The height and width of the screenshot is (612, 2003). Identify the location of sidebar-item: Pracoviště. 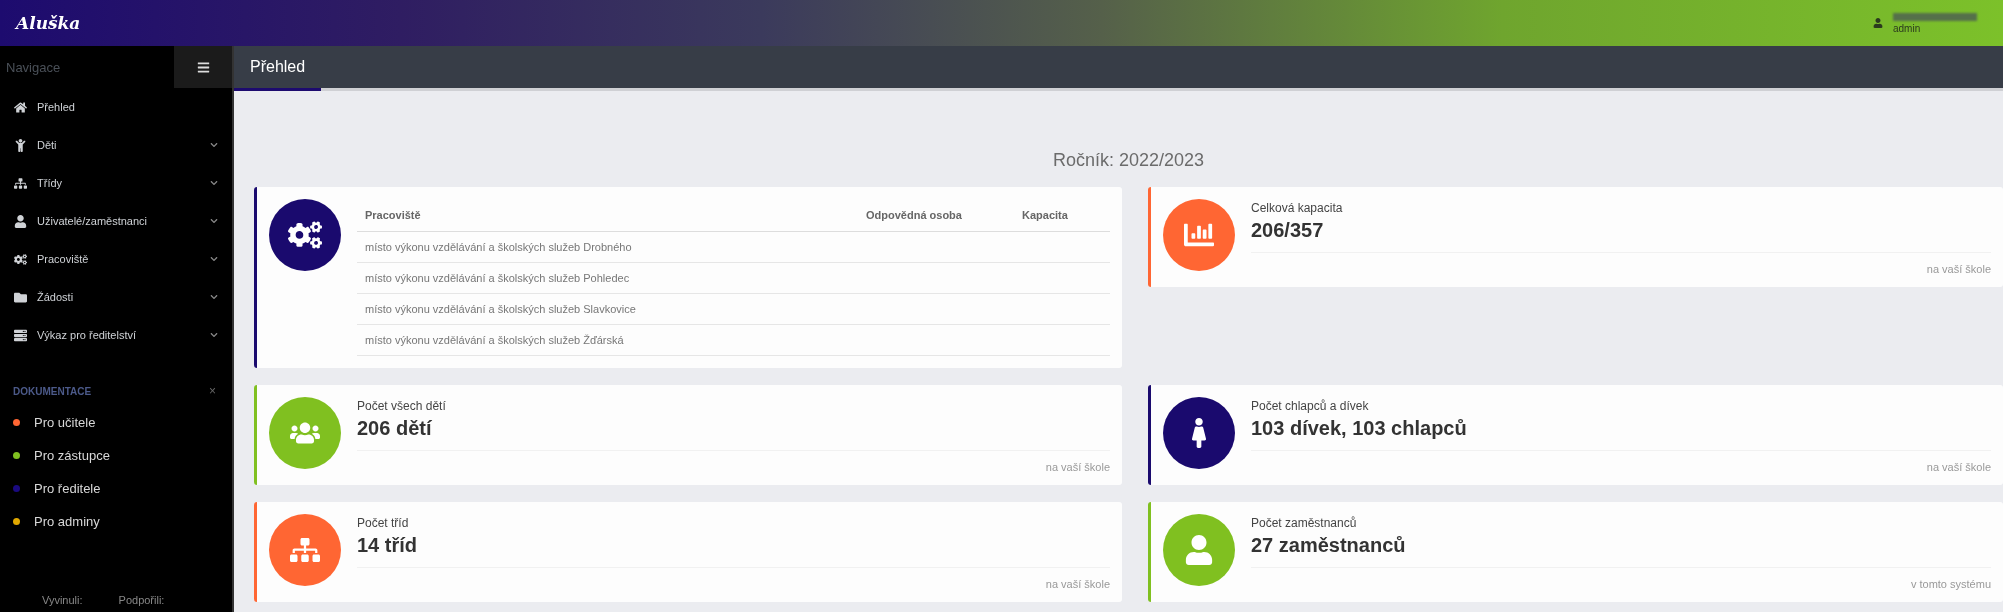
(116, 259).